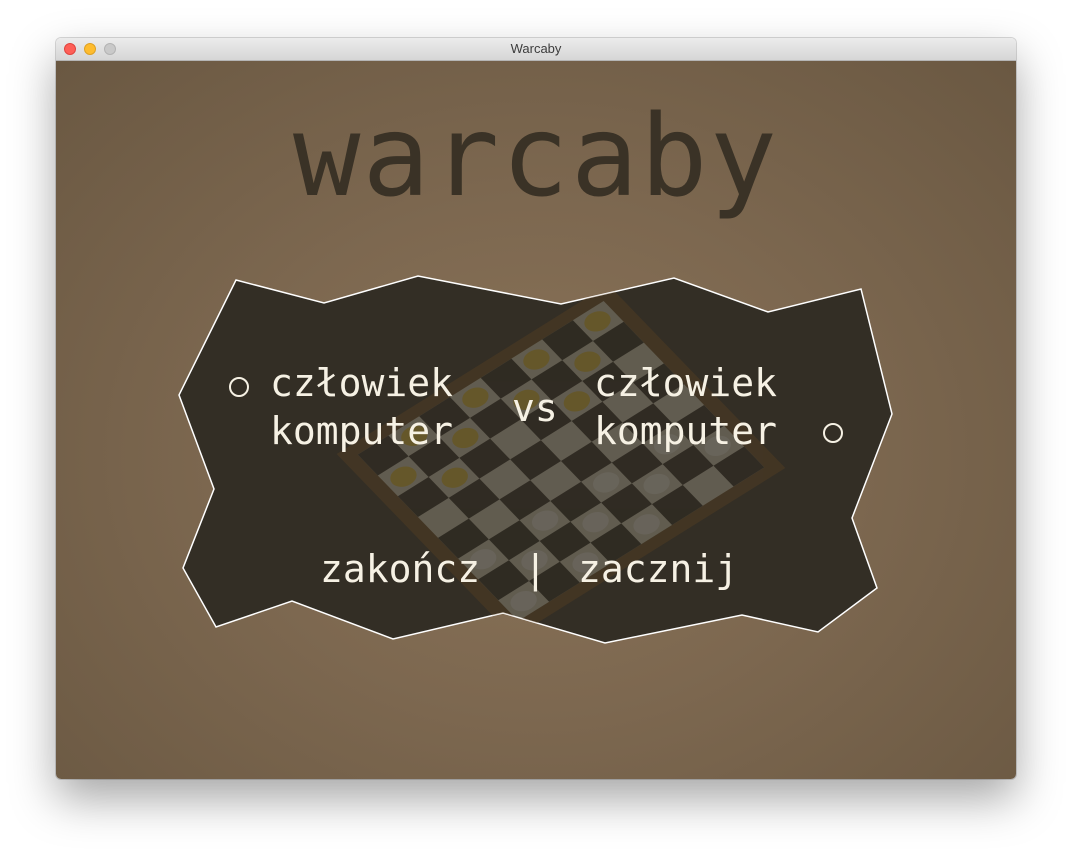  Describe the element at coordinates (685, 431) in the screenshot. I see `right-option-computer: komputer` at that location.